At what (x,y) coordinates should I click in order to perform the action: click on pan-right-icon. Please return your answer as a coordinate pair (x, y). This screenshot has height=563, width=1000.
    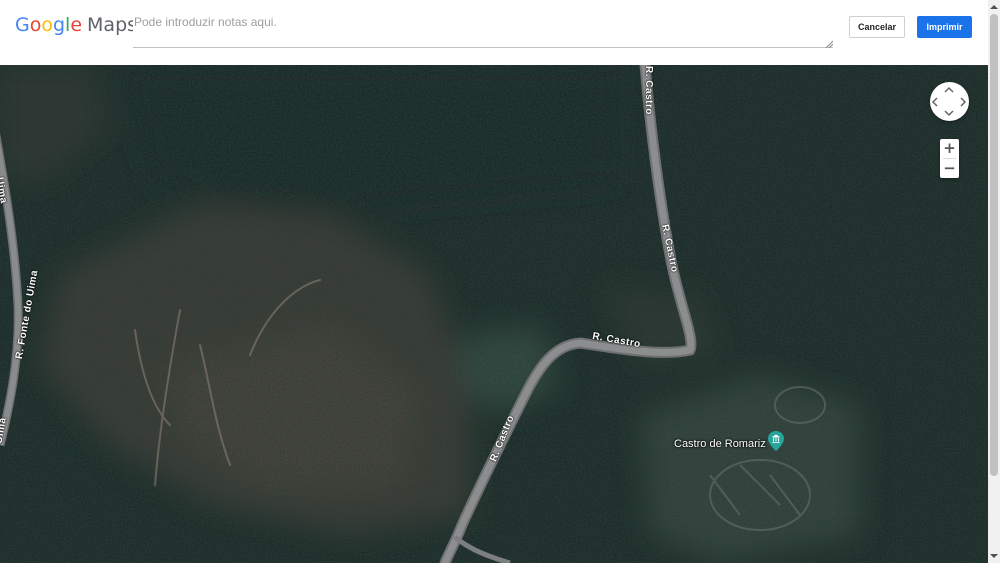
    Looking at the image, I should click on (963, 102).